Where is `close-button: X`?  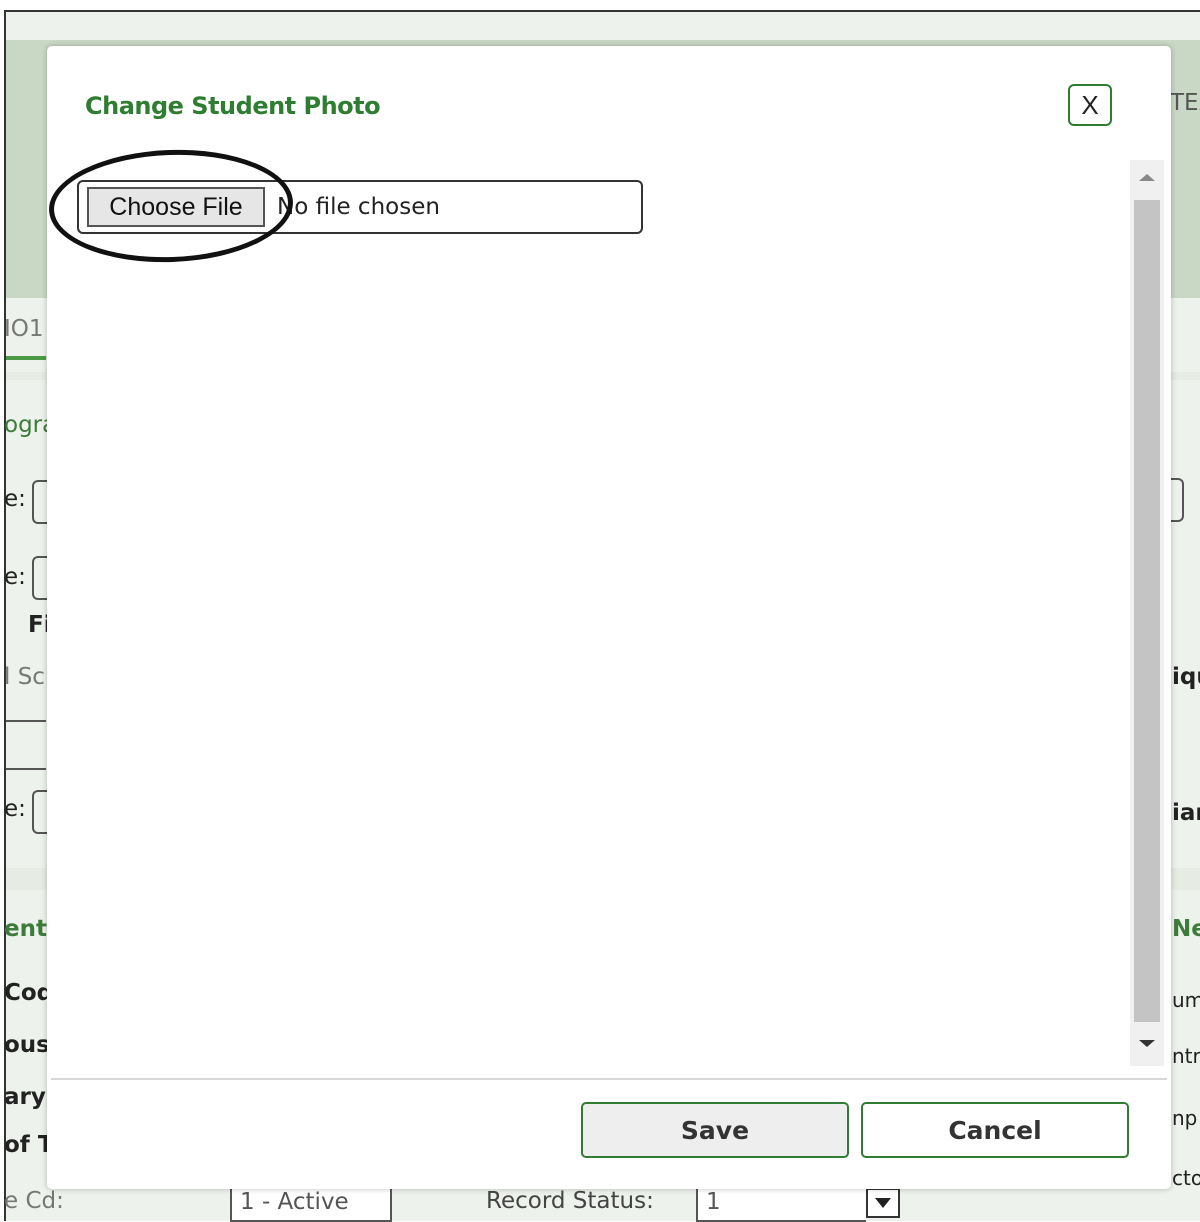 close-button: X is located at coordinates (1090, 105).